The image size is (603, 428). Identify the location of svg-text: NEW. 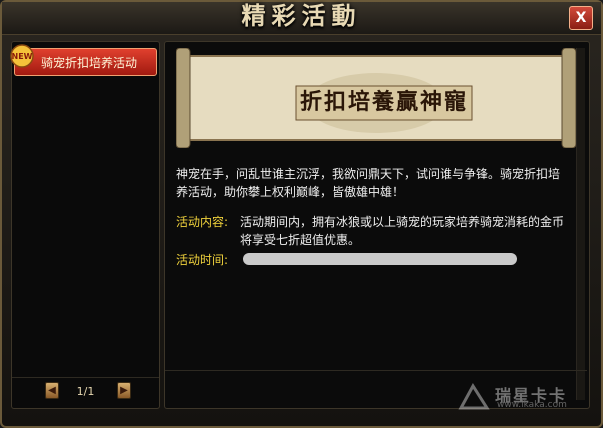
(22, 56).